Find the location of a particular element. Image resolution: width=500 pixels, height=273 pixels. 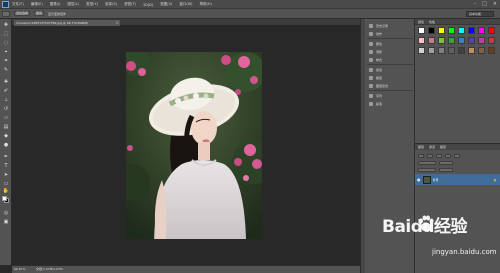

filter-adjustment-icon is located at coordinates (439, 155).